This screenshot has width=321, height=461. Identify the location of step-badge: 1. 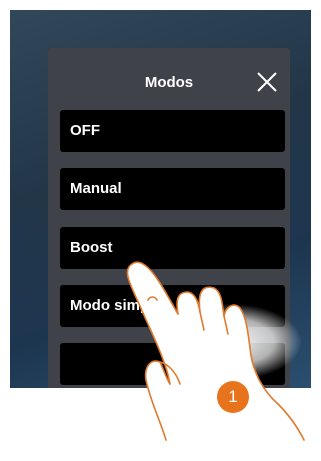
(233, 397).